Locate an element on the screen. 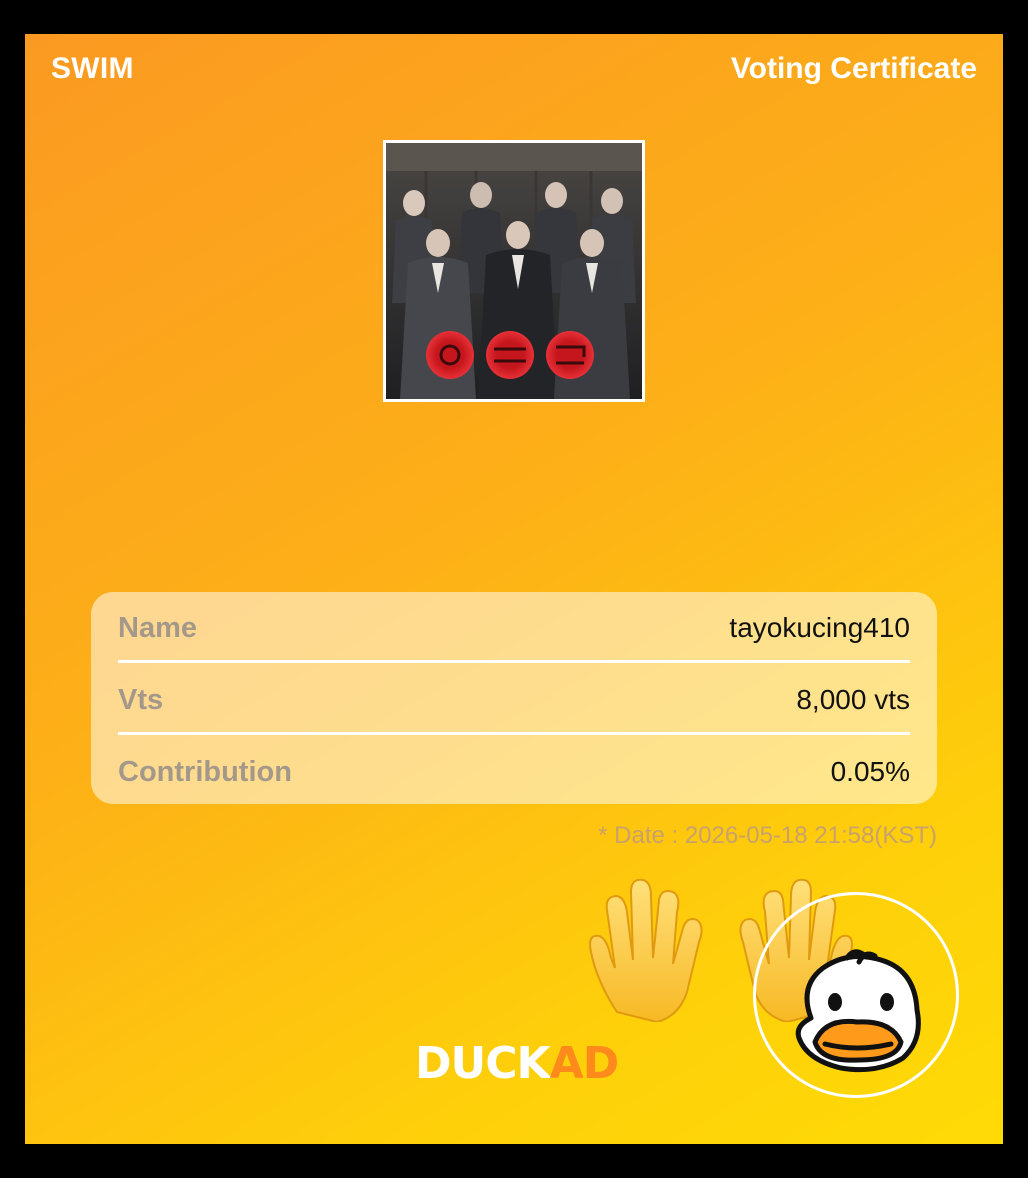 This screenshot has height=1178, width=1028. info-row-contribution: Contribution 0.05% is located at coordinates (514, 772).